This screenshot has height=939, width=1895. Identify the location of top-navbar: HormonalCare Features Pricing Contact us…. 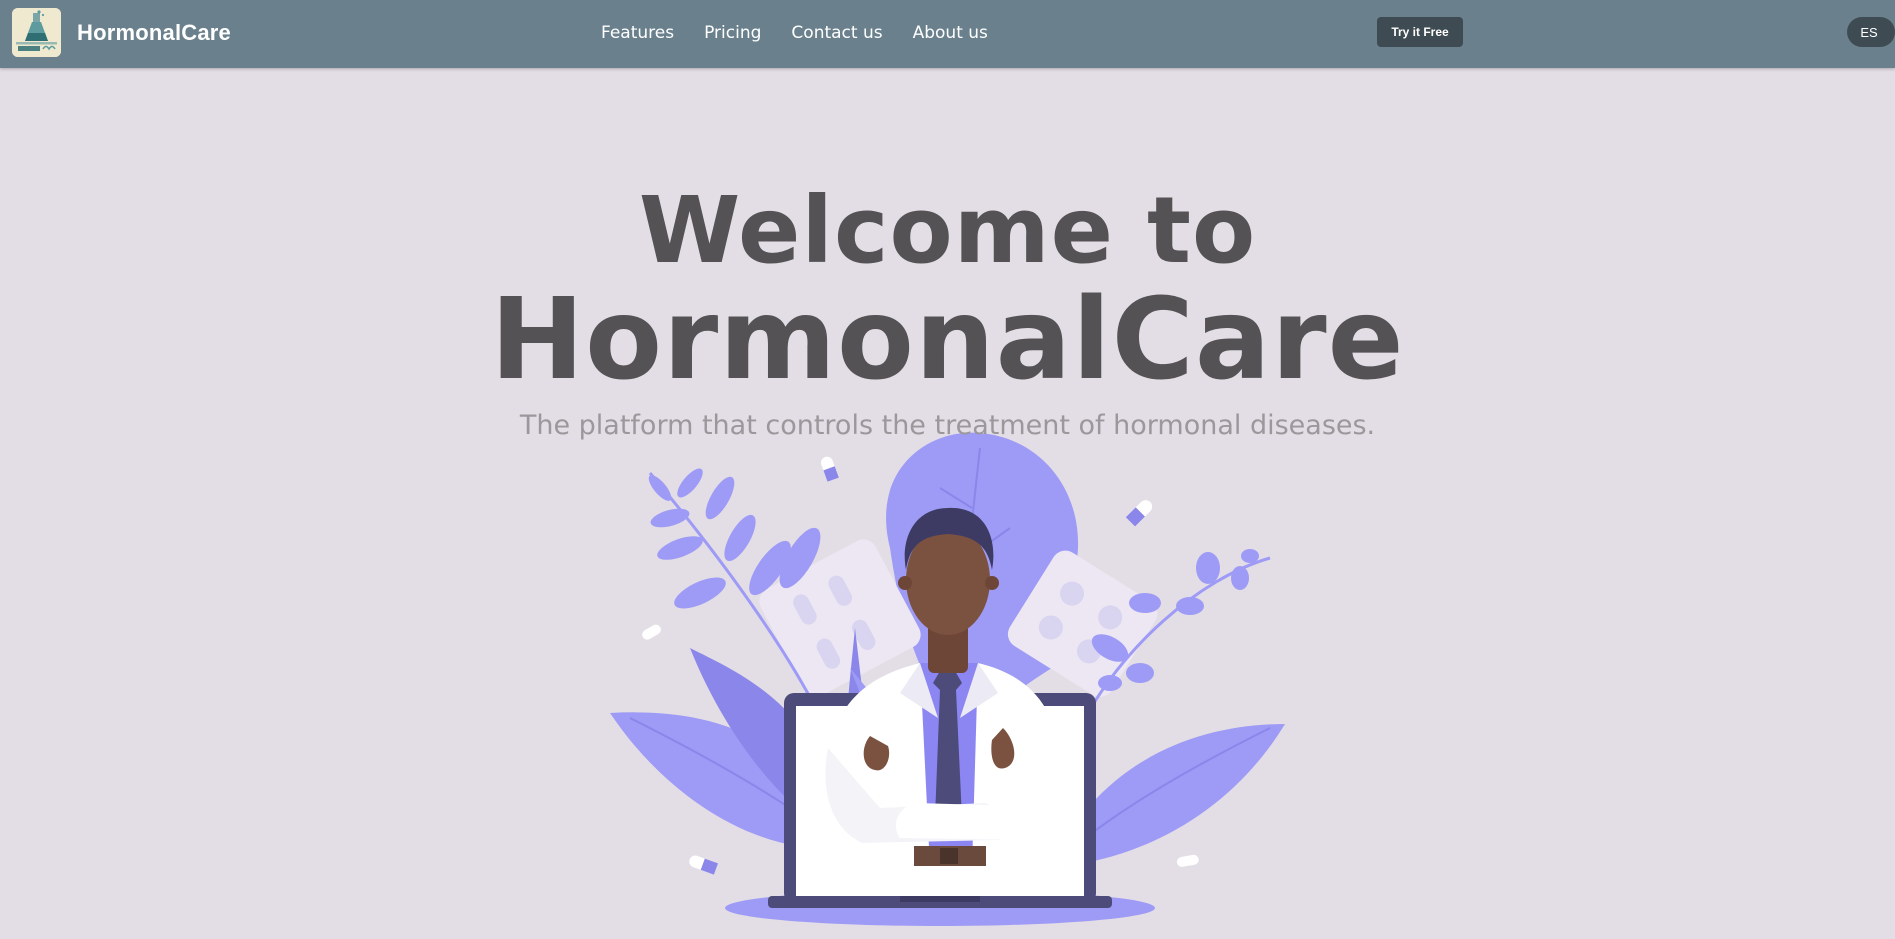
(947, 34).